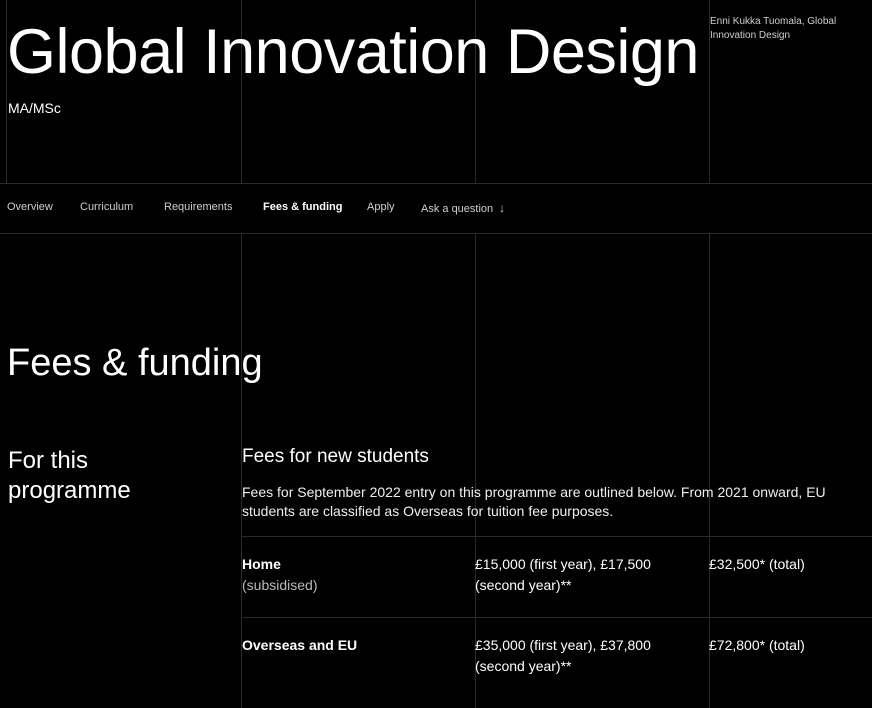 Image resolution: width=872 pixels, height=708 pixels. I want to click on arrow-down-icon: ↓, so click(502, 208).